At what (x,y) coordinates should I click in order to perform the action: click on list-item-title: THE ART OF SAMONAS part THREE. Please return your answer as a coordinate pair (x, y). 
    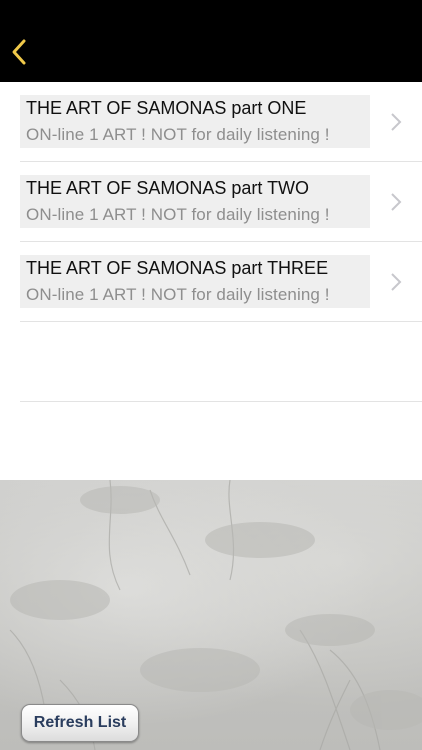
    Looking at the image, I should click on (177, 268).